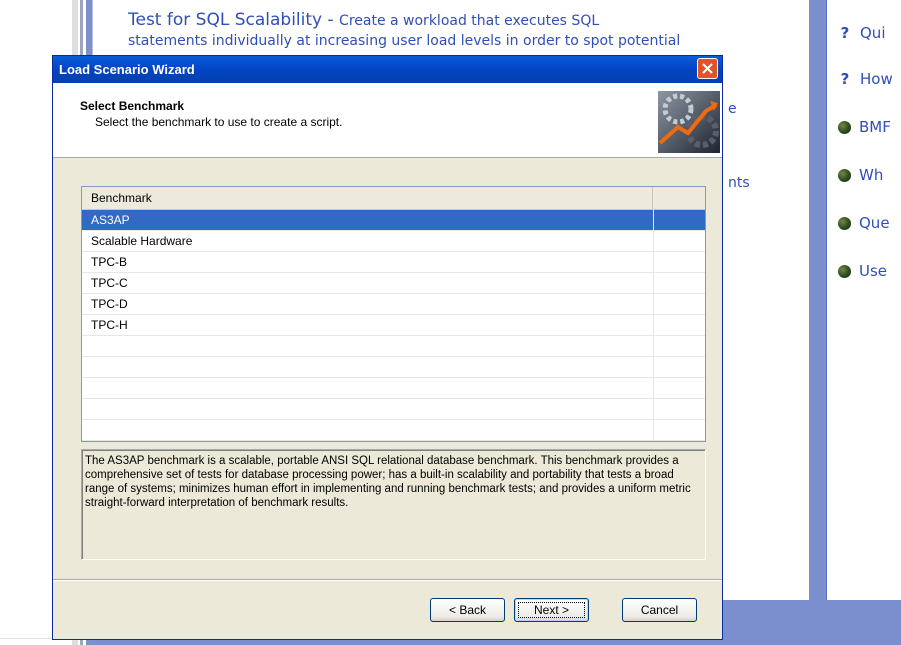 This screenshot has height=645, width=901. What do you see at coordinates (109, 262) in the screenshot?
I see `list-item-label: TPC-B` at bounding box center [109, 262].